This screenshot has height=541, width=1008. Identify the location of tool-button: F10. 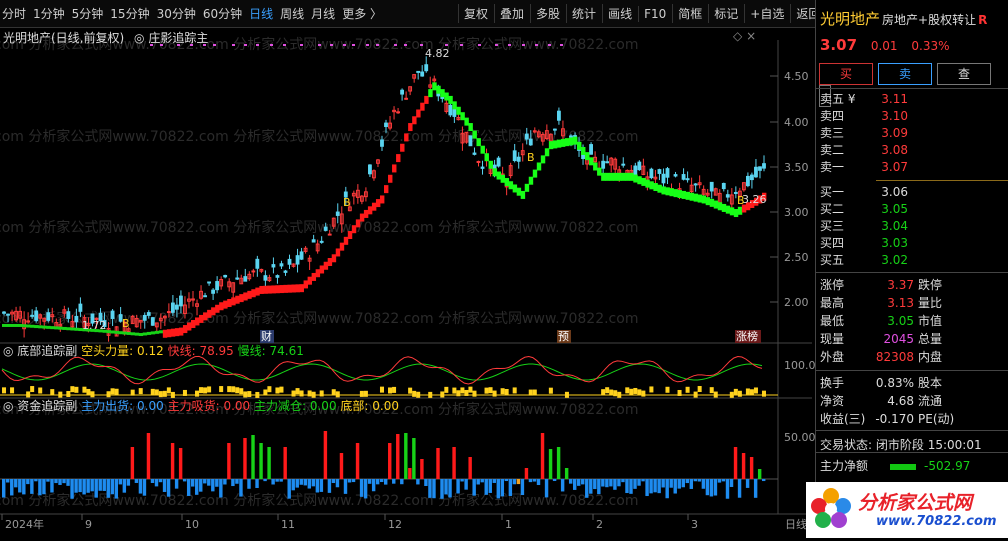
(654, 14).